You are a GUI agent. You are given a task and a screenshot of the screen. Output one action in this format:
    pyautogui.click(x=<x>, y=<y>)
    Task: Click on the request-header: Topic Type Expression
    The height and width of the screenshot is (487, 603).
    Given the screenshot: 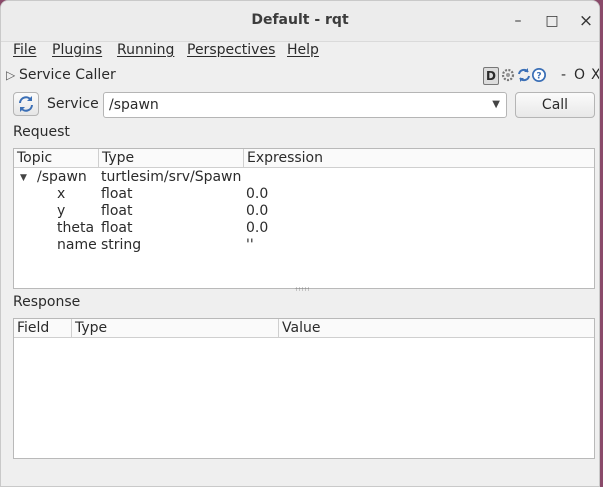 What is the action you would take?
    pyautogui.click(x=304, y=158)
    